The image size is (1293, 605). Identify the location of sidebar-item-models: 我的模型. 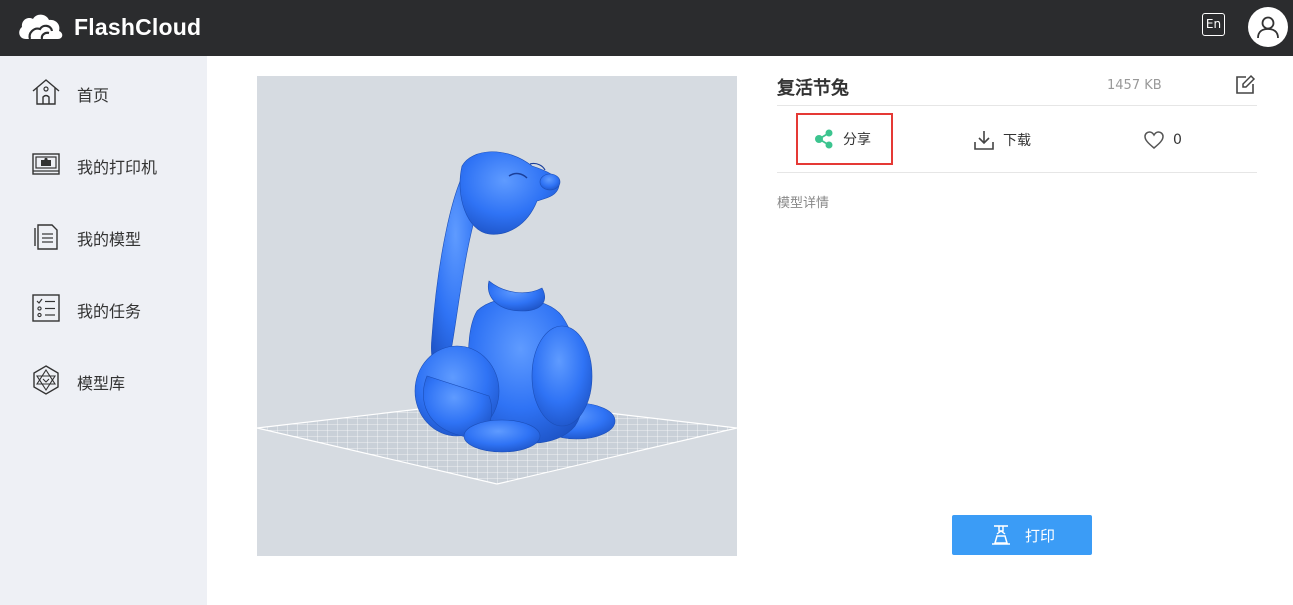
(103, 236).